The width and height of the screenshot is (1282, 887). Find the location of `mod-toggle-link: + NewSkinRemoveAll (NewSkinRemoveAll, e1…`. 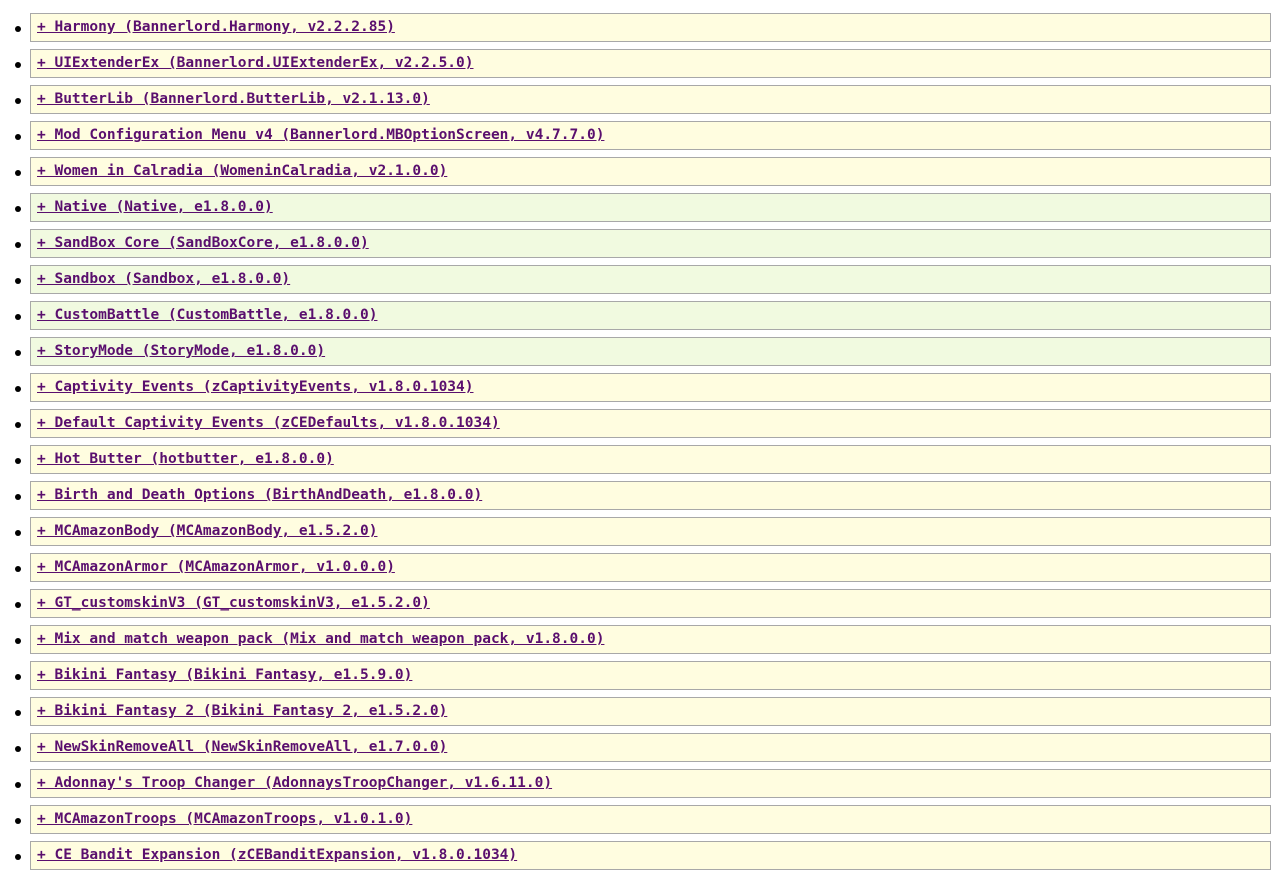

mod-toggle-link: + NewSkinRemoveAll (NewSkinRemoveAll, e1… is located at coordinates (242, 747).